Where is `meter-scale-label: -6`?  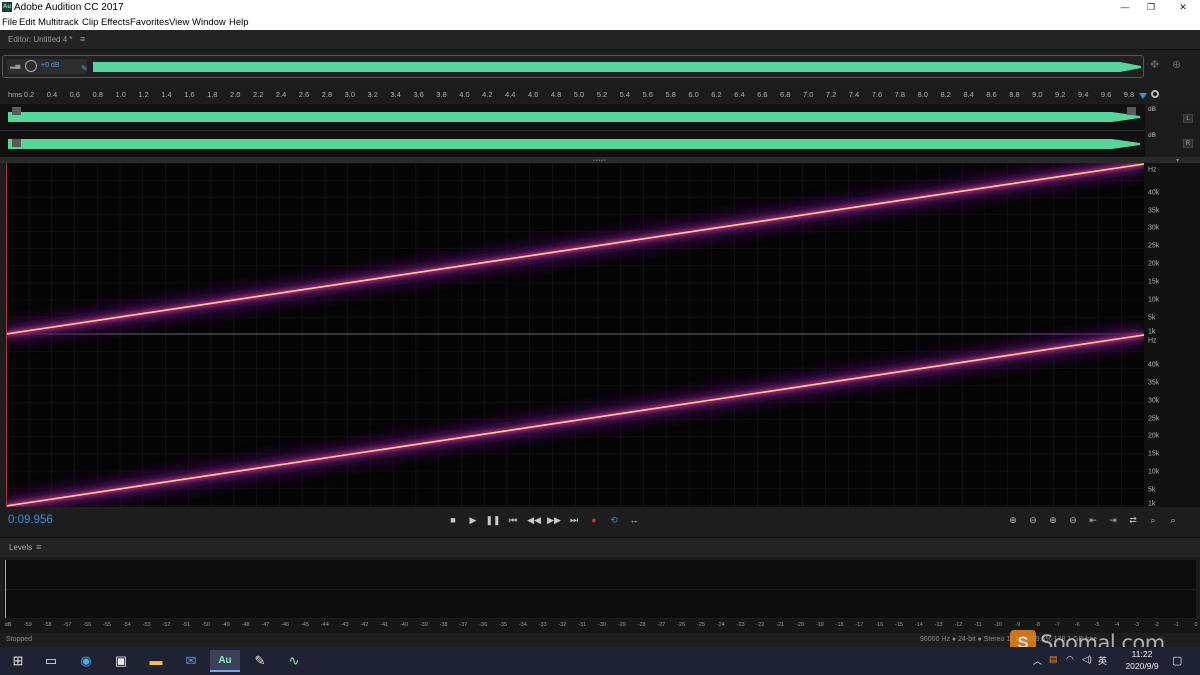
meter-scale-label: -6 is located at coordinates (1077, 625).